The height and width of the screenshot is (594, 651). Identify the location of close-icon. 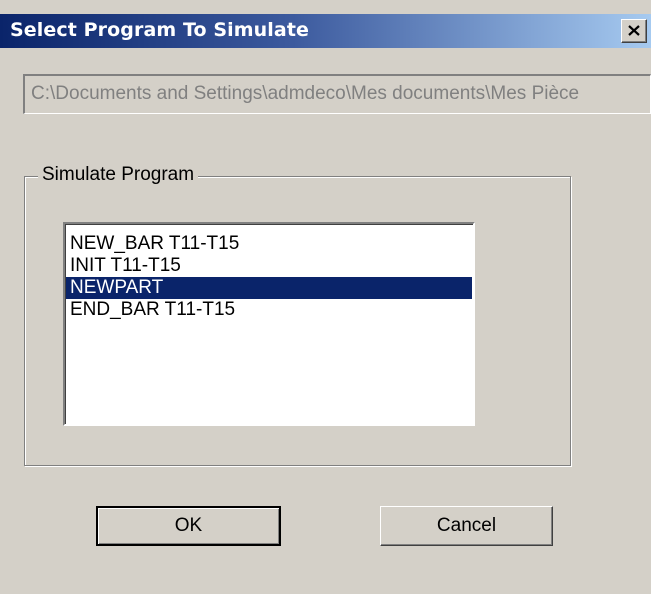
(634, 30).